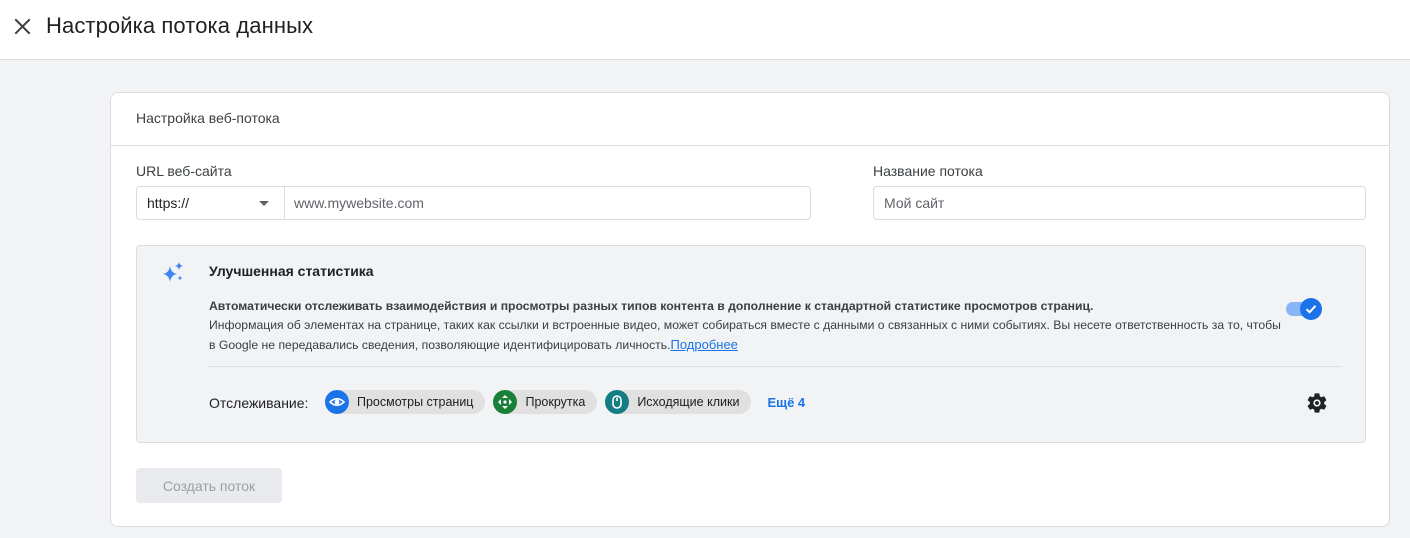 This screenshot has height=538, width=1410. What do you see at coordinates (209, 485) in the screenshot?
I see `create-stream-button: Создать поток` at bounding box center [209, 485].